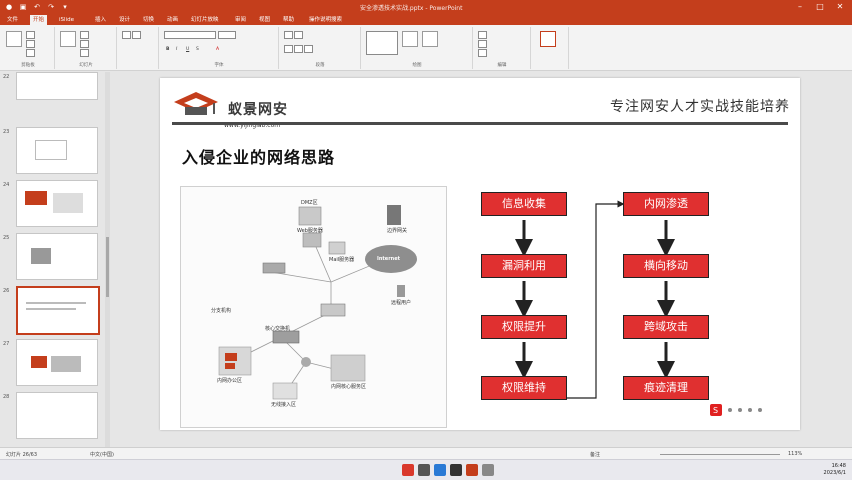  Describe the element at coordinates (9, 7) in the screenshot. I see `autosave-icon: ●` at that location.